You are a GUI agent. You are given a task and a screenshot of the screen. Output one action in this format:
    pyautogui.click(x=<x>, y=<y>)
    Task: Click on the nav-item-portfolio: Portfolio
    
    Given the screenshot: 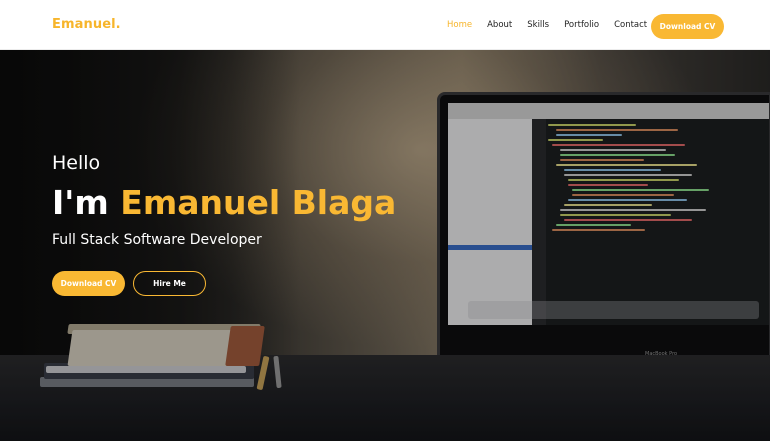 What is the action you would take?
    pyautogui.click(x=581, y=25)
    